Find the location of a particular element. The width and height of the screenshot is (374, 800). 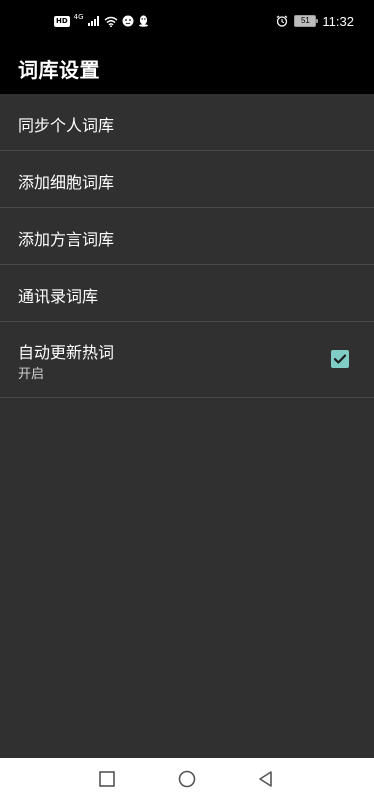

recent-apps-icon is located at coordinates (107, 779).